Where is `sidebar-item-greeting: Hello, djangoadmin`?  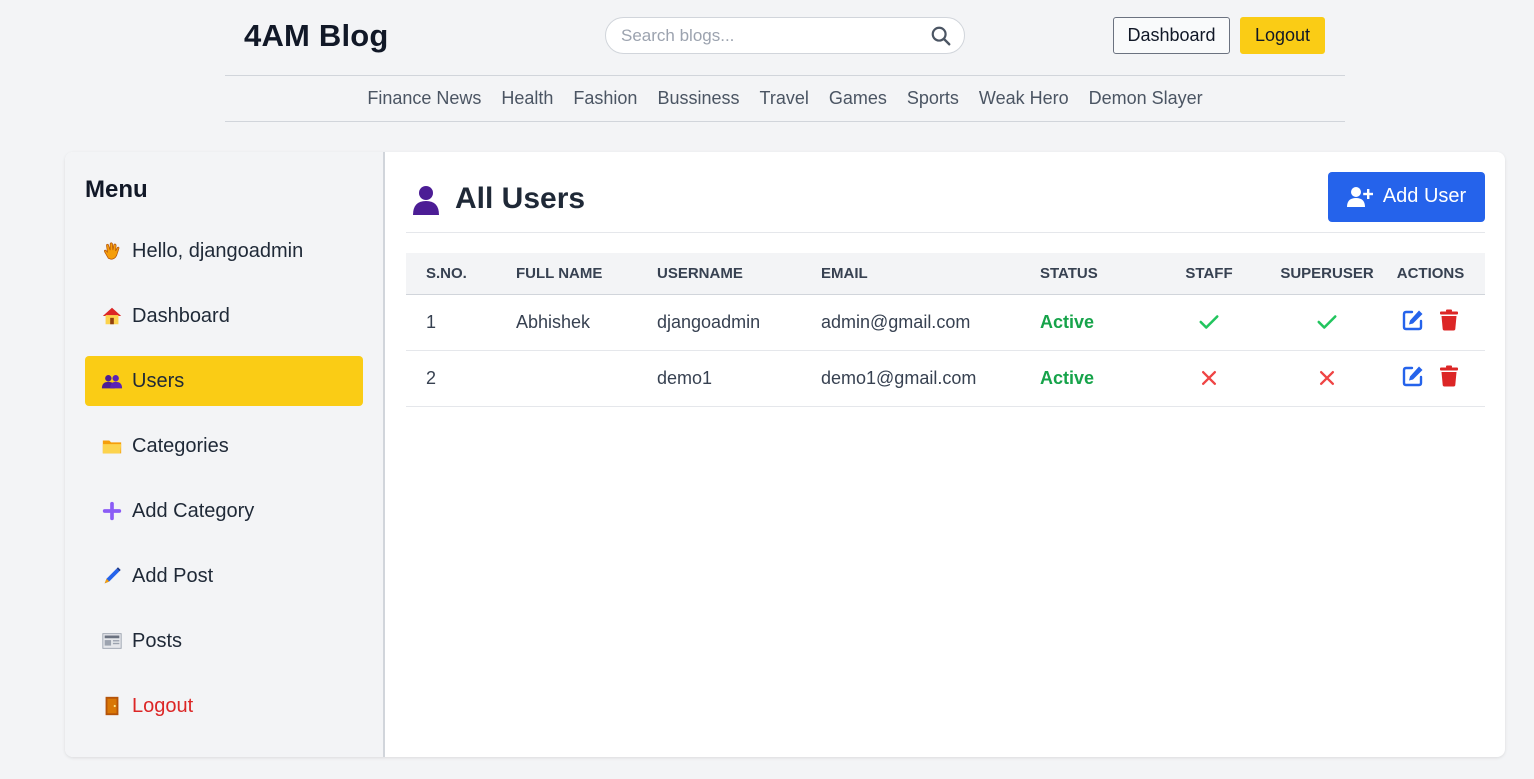 sidebar-item-greeting: Hello, djangoadmin is located at coordinates (224, 251).